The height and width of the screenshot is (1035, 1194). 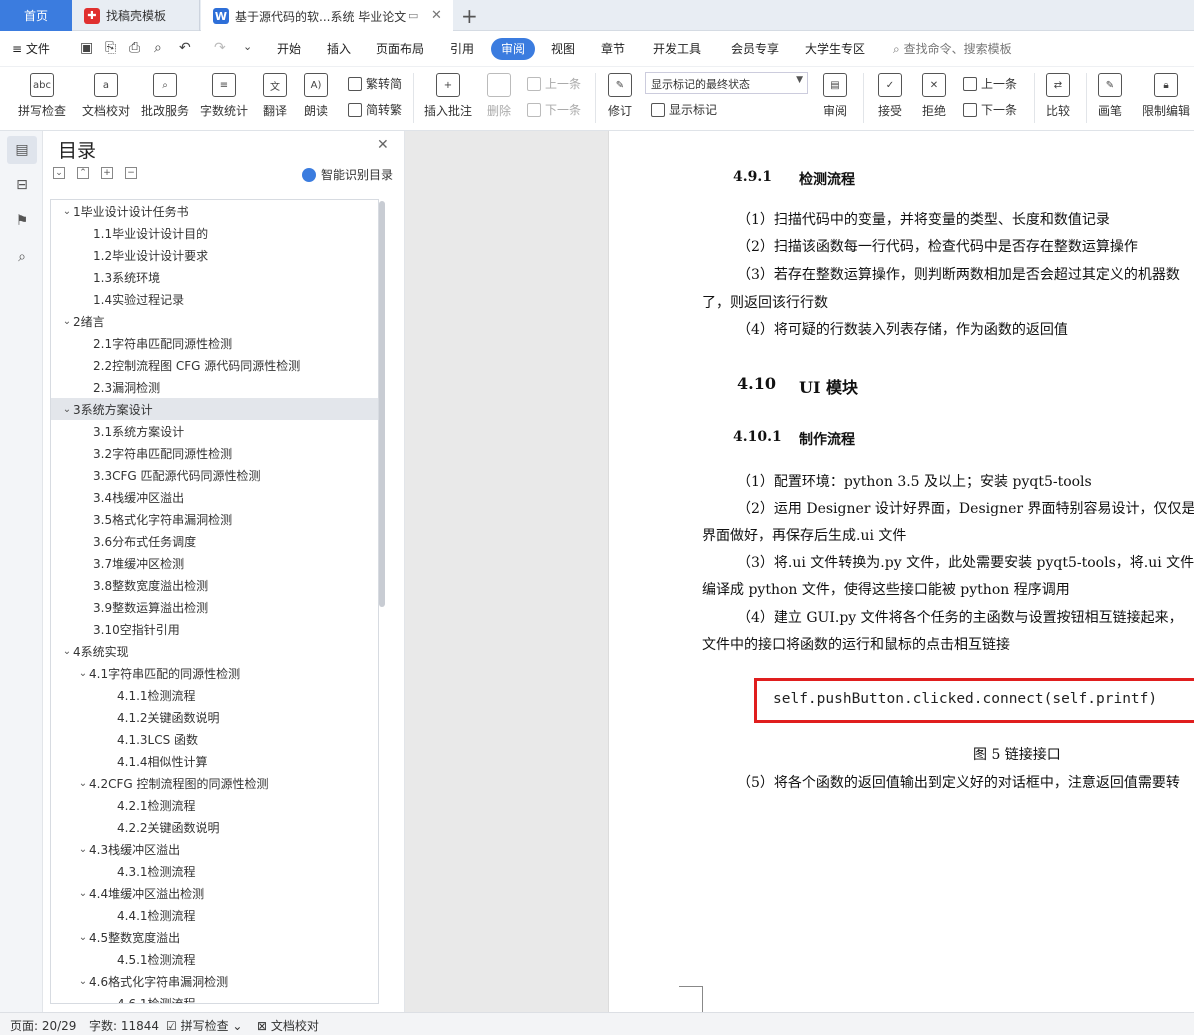 What do you see at coordinates (36, 15) in the screenshot?
I see `tab-home: 首页` at bounding box center [36, 15].